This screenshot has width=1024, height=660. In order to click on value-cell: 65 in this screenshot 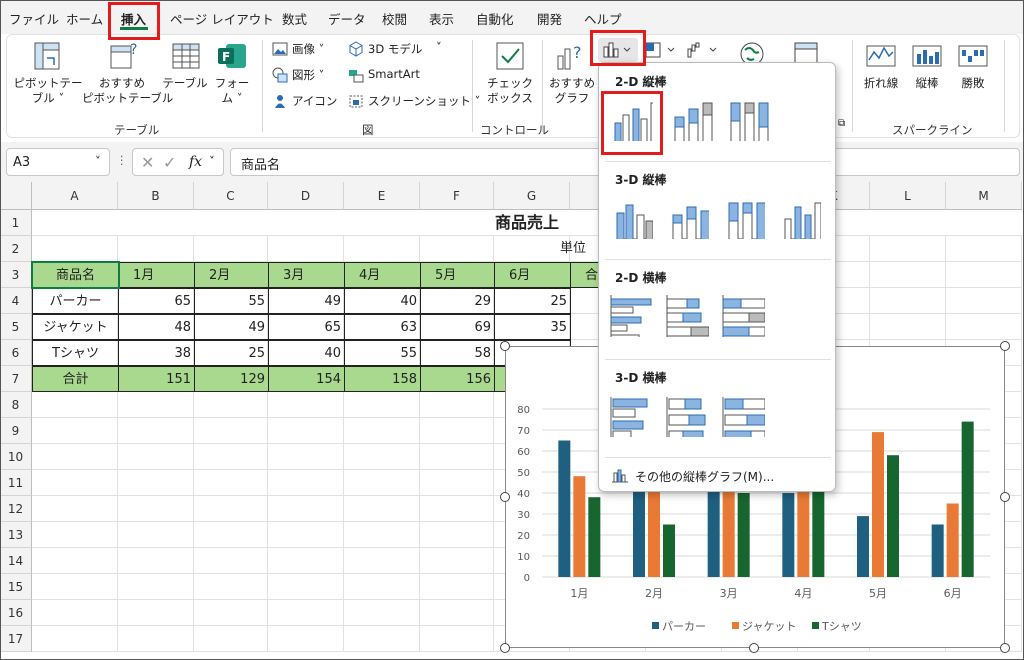, I will do `click(306, 327)`.